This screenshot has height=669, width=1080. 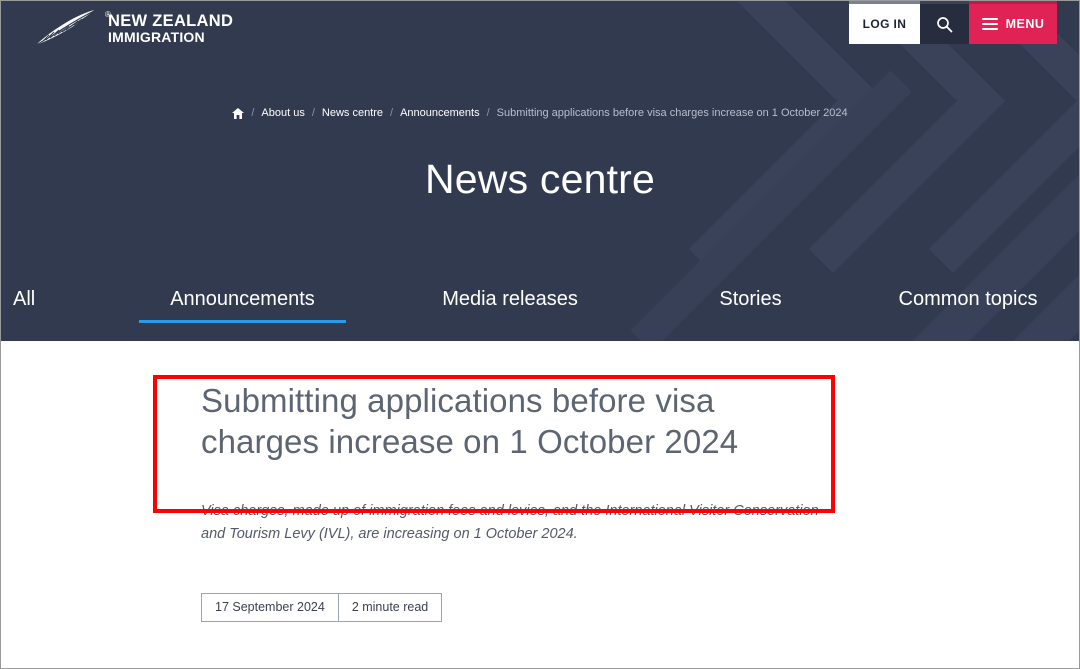 I want to click on site-logo: ® NEW ZEALAND IMMIGRATION, so click(x=133, y=28).